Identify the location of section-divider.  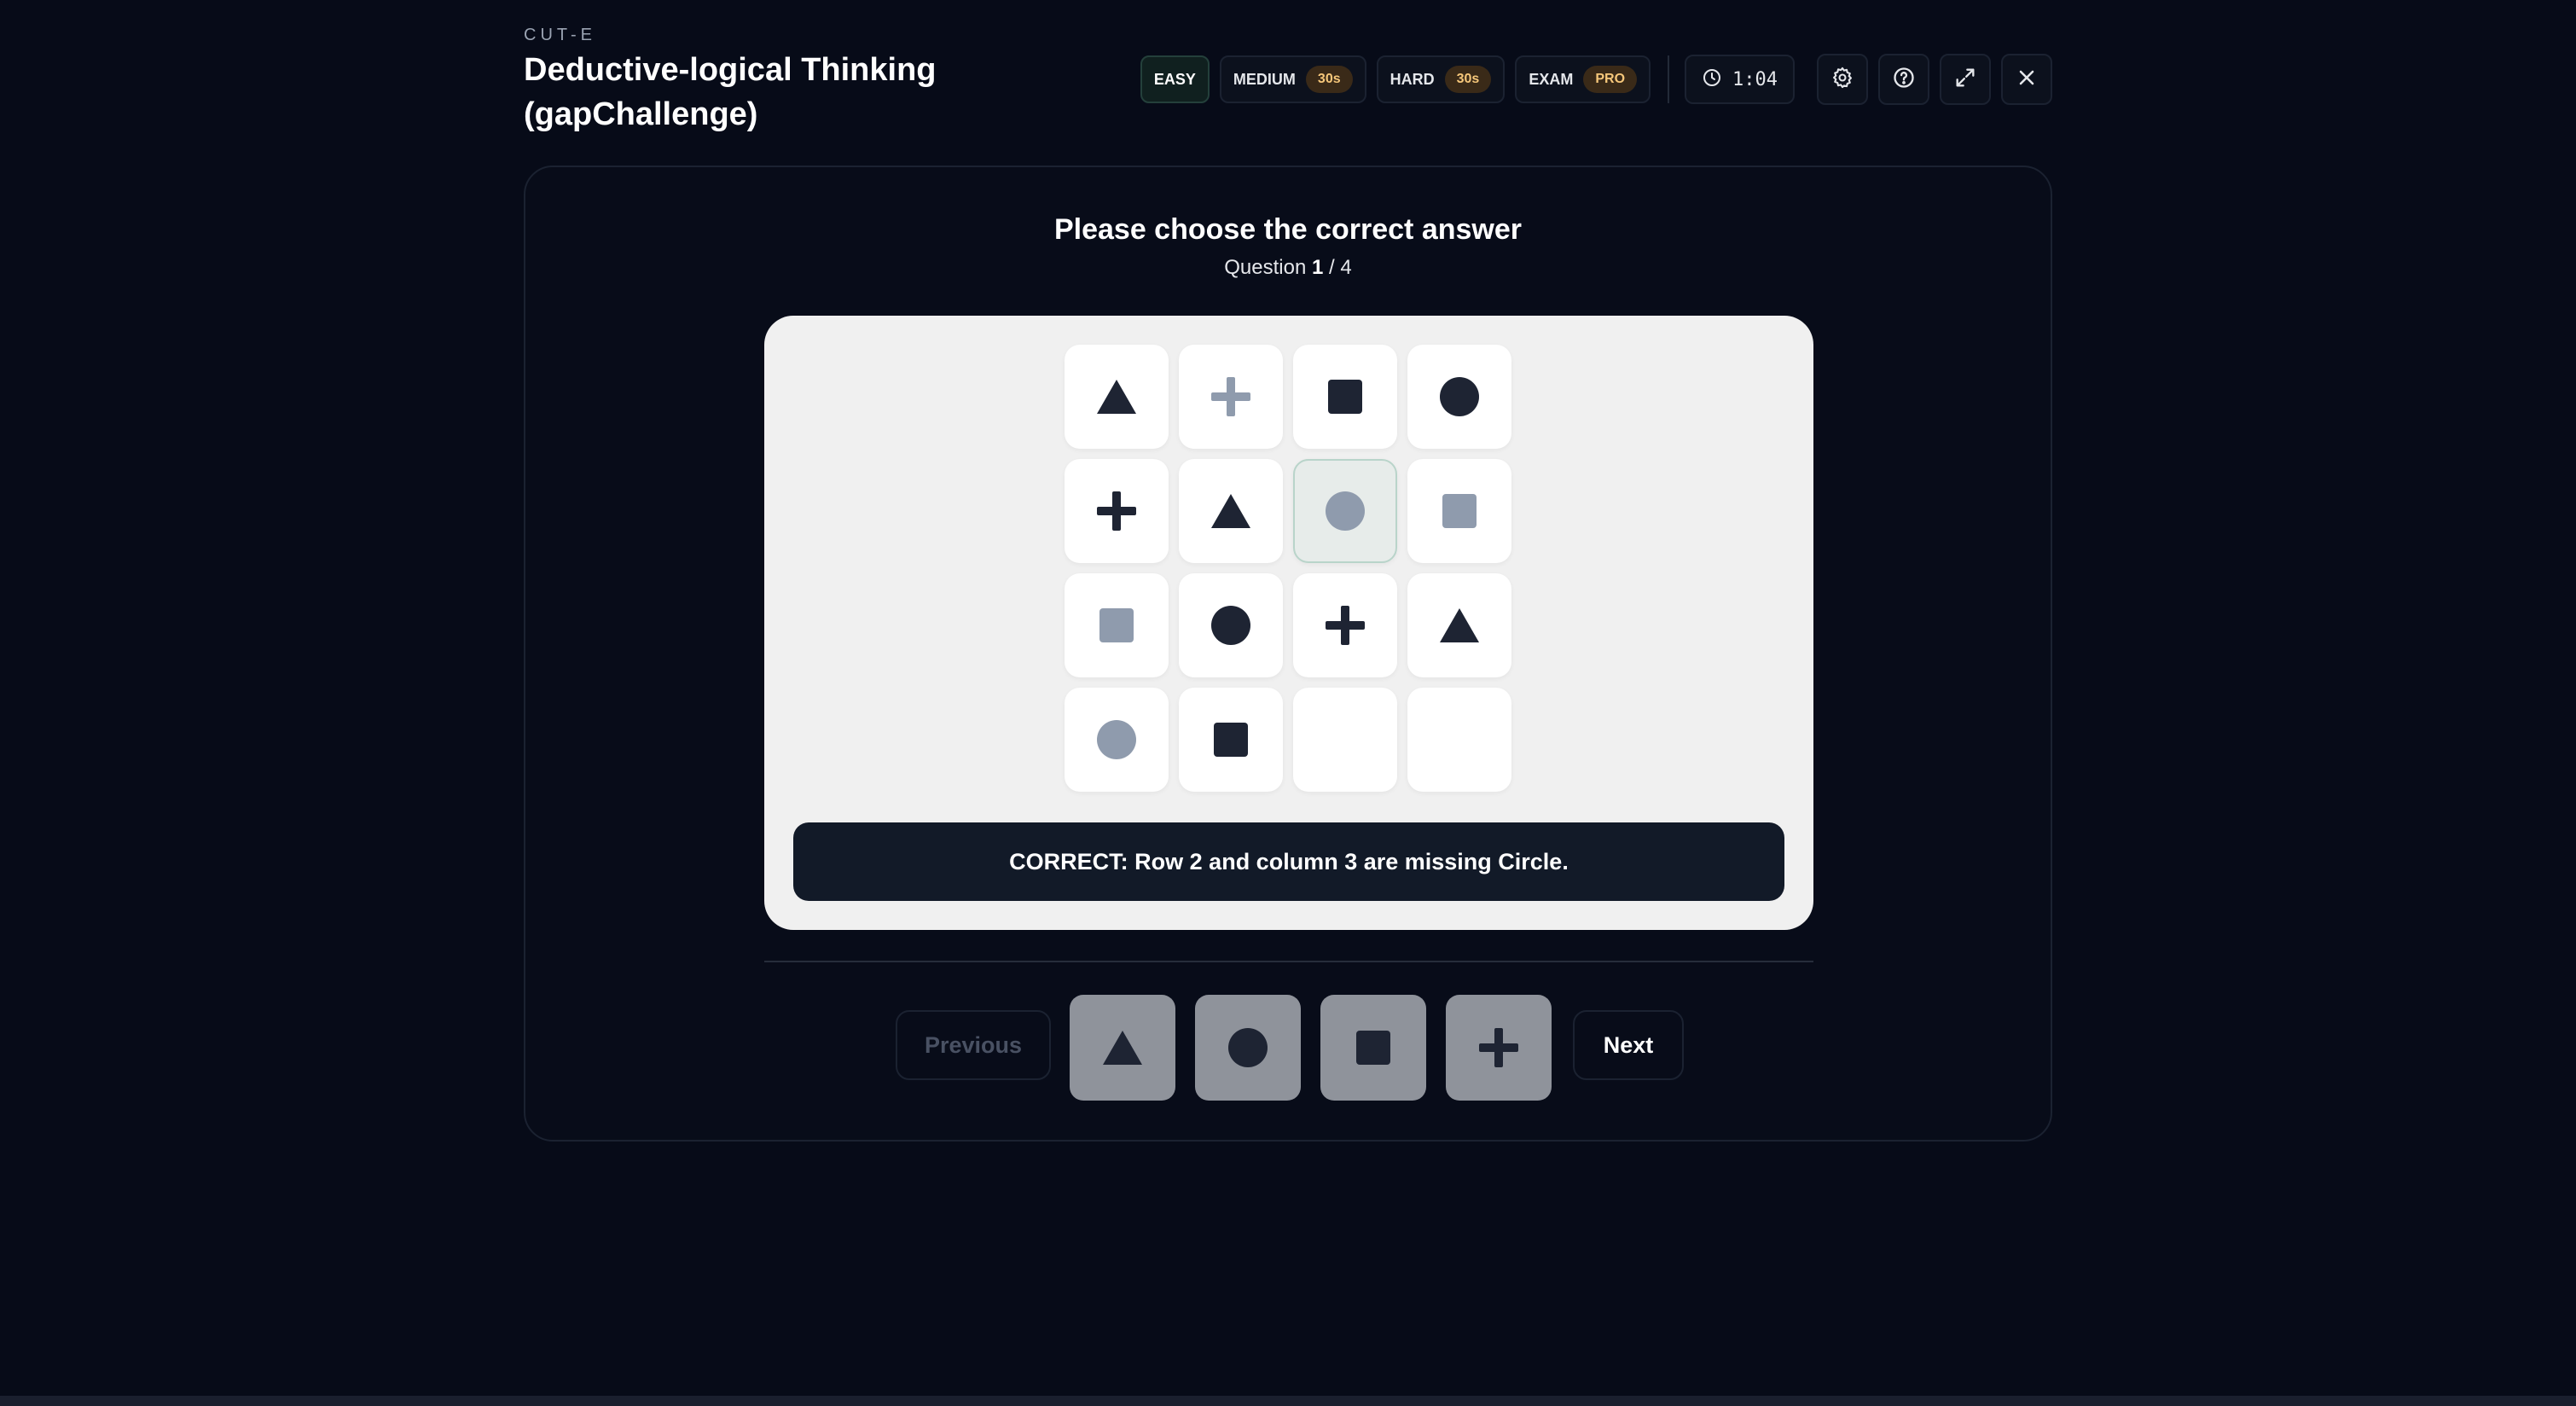
(1288, 962).